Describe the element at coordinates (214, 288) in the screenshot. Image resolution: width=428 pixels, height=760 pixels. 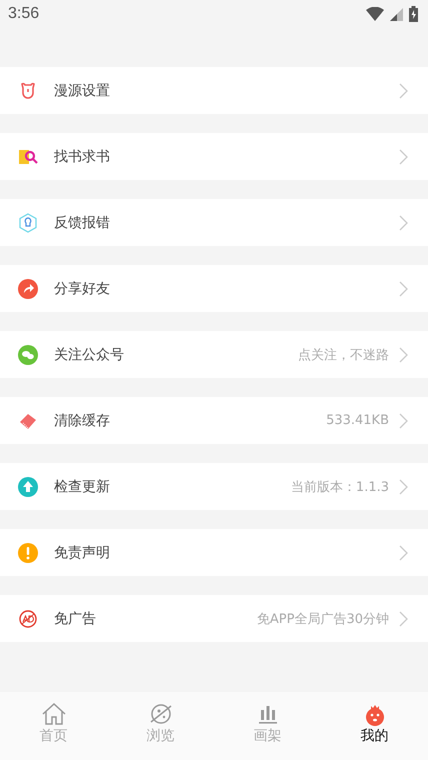
I see `menu-row: 分享好友` at that location.